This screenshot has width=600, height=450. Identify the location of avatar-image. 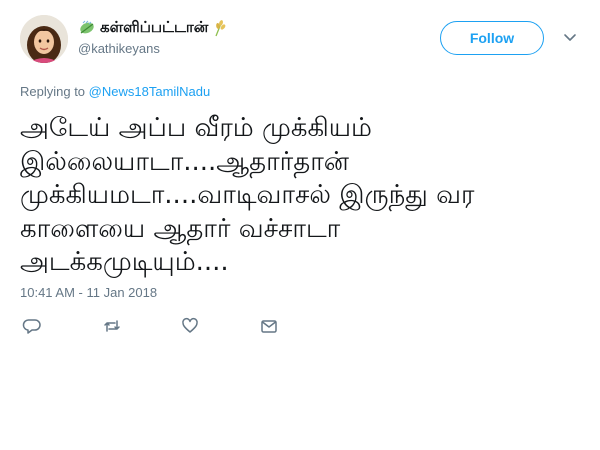
(44, 39).